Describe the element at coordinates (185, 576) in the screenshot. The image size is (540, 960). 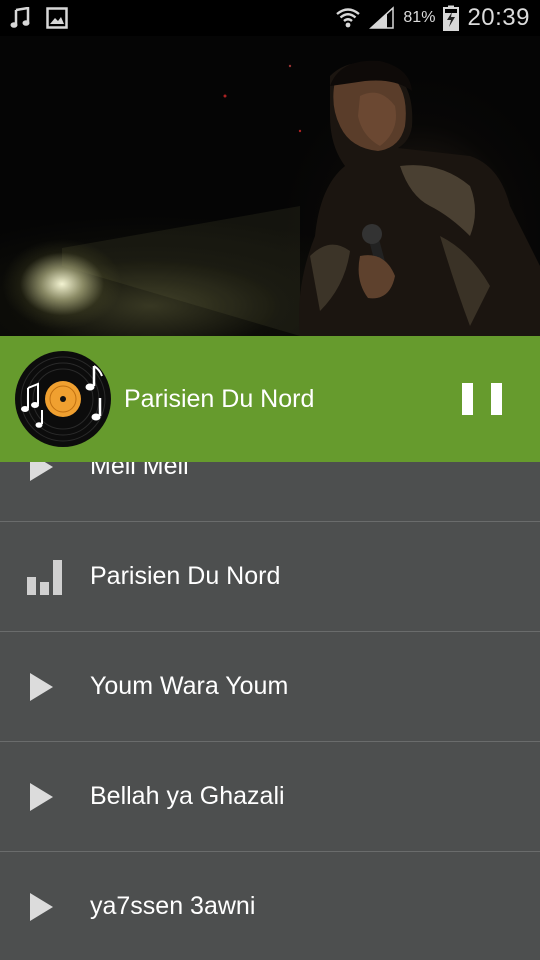
I see `track-title: Parisien Du Nord` at that location.